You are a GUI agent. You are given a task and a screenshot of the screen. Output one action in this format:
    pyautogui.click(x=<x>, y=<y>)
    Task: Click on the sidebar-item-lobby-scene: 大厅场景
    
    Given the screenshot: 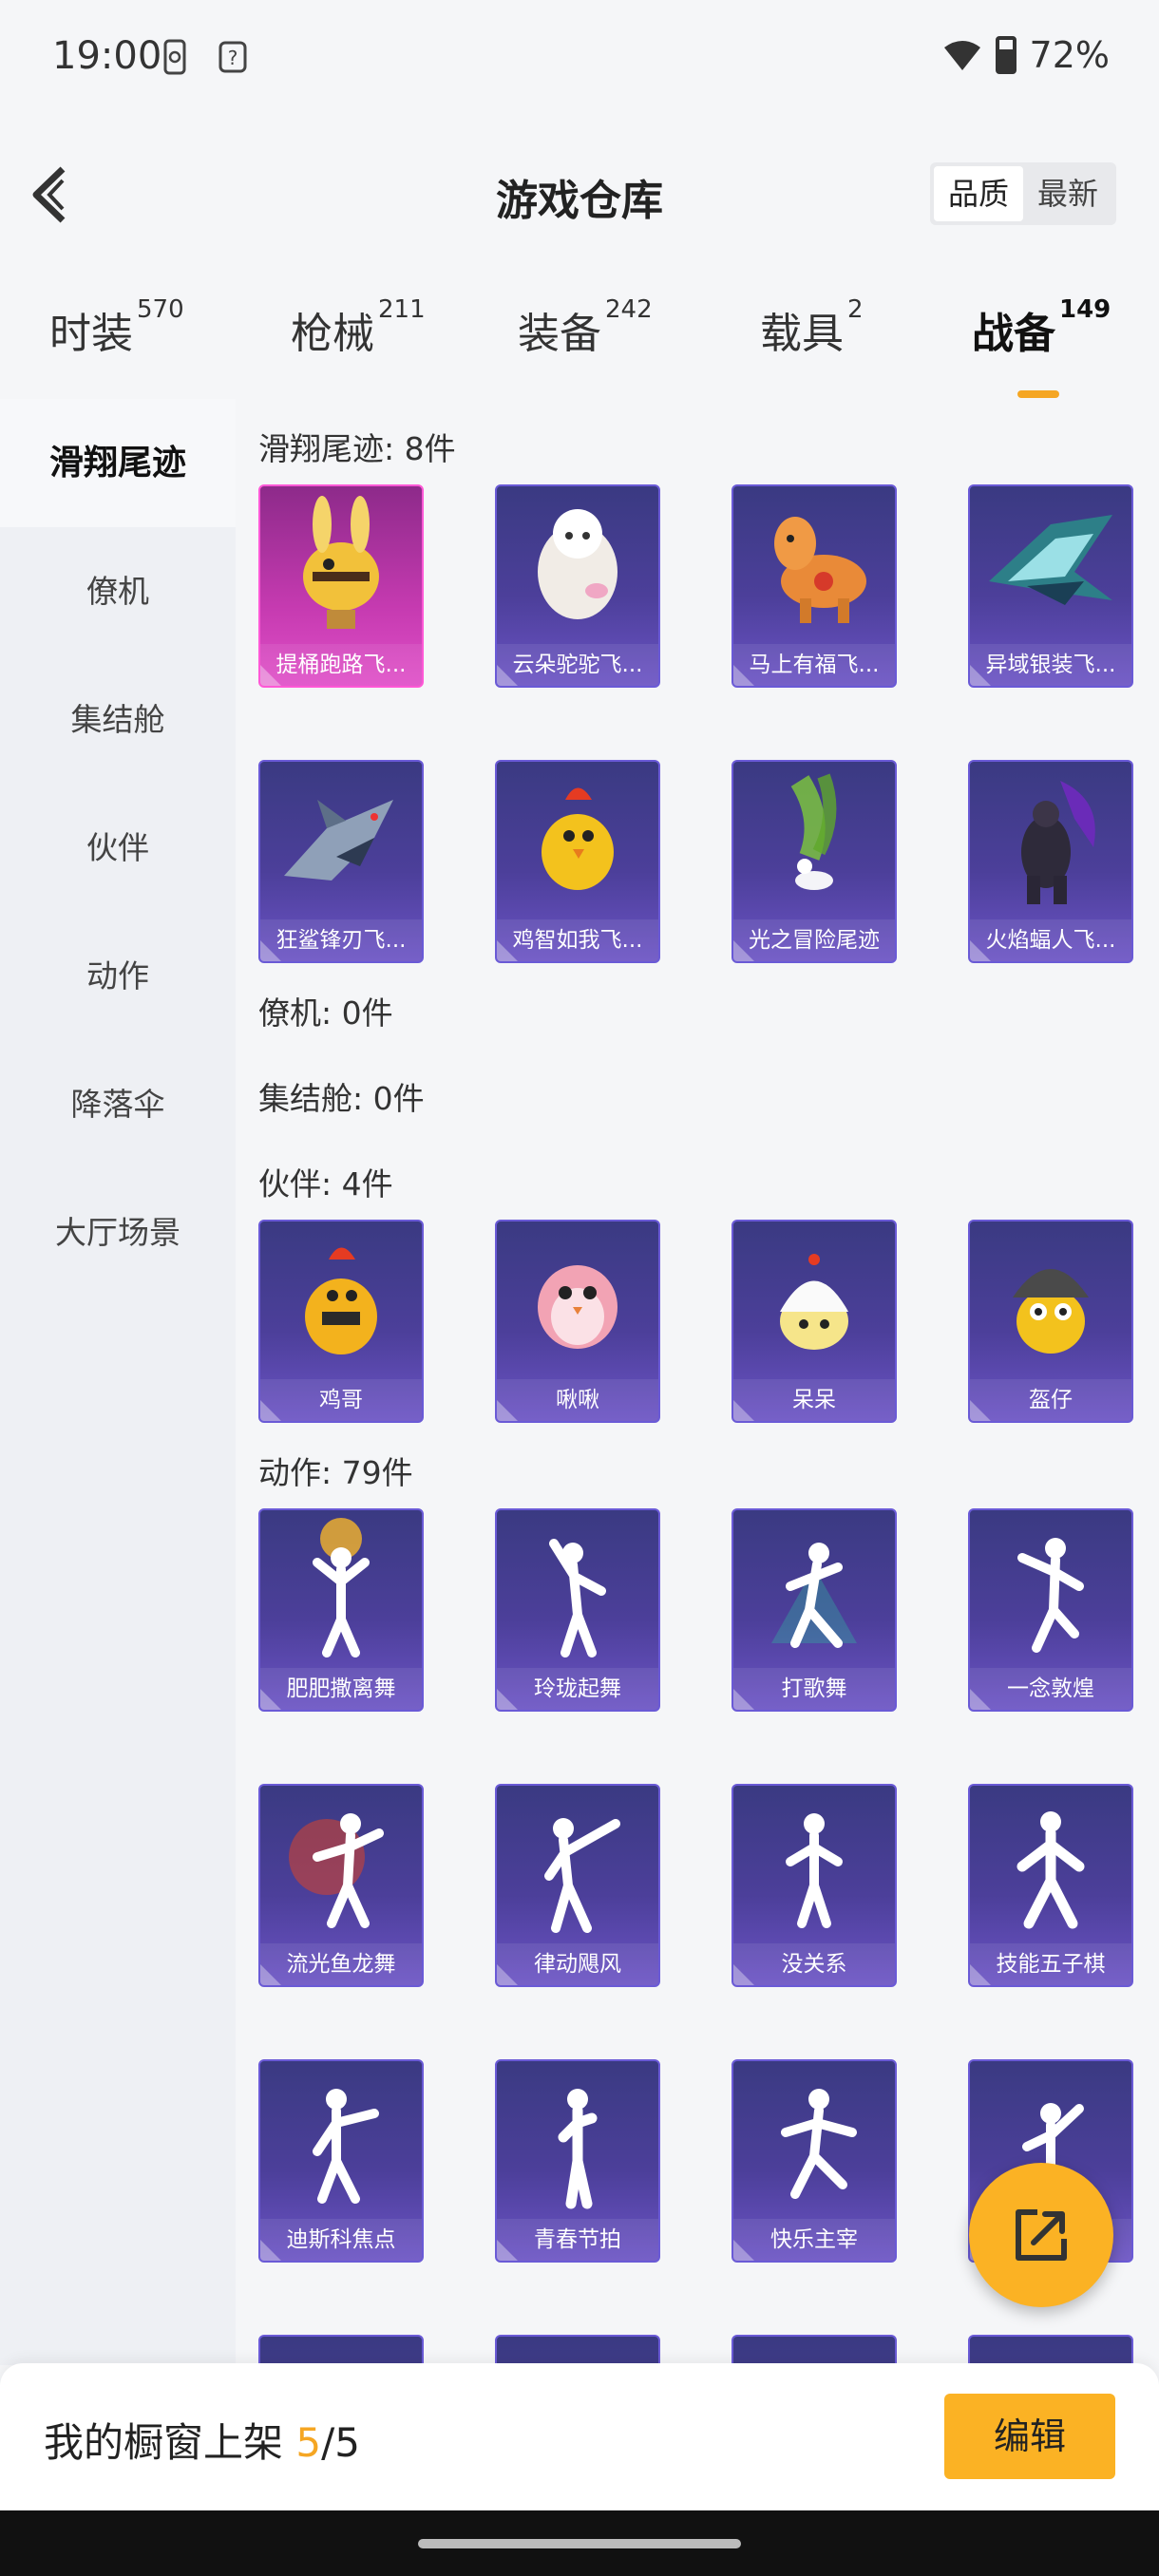 What is the action you would take?
    pyautogui.click(x=118, y=1232)
    